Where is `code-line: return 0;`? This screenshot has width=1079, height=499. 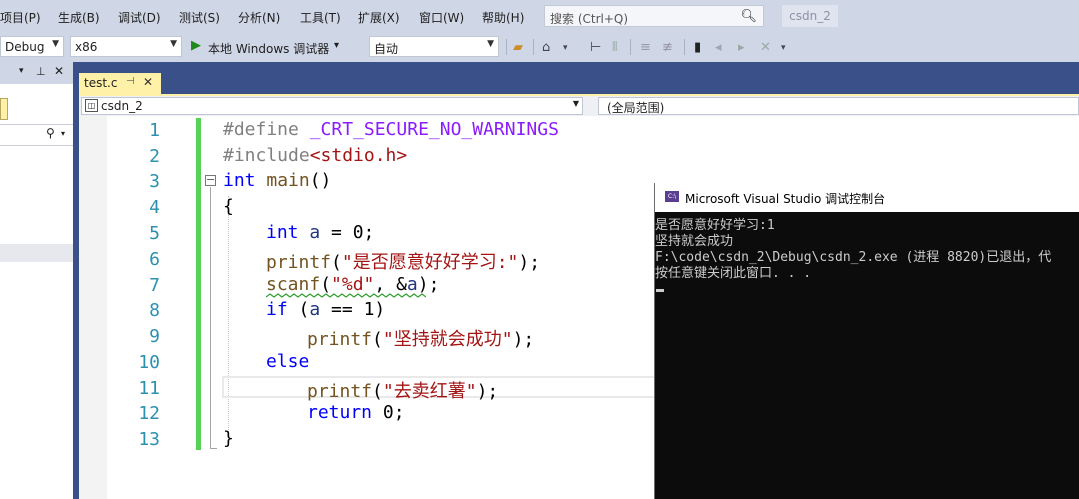 code-line: return 0; is located at coordinates (356, 412).